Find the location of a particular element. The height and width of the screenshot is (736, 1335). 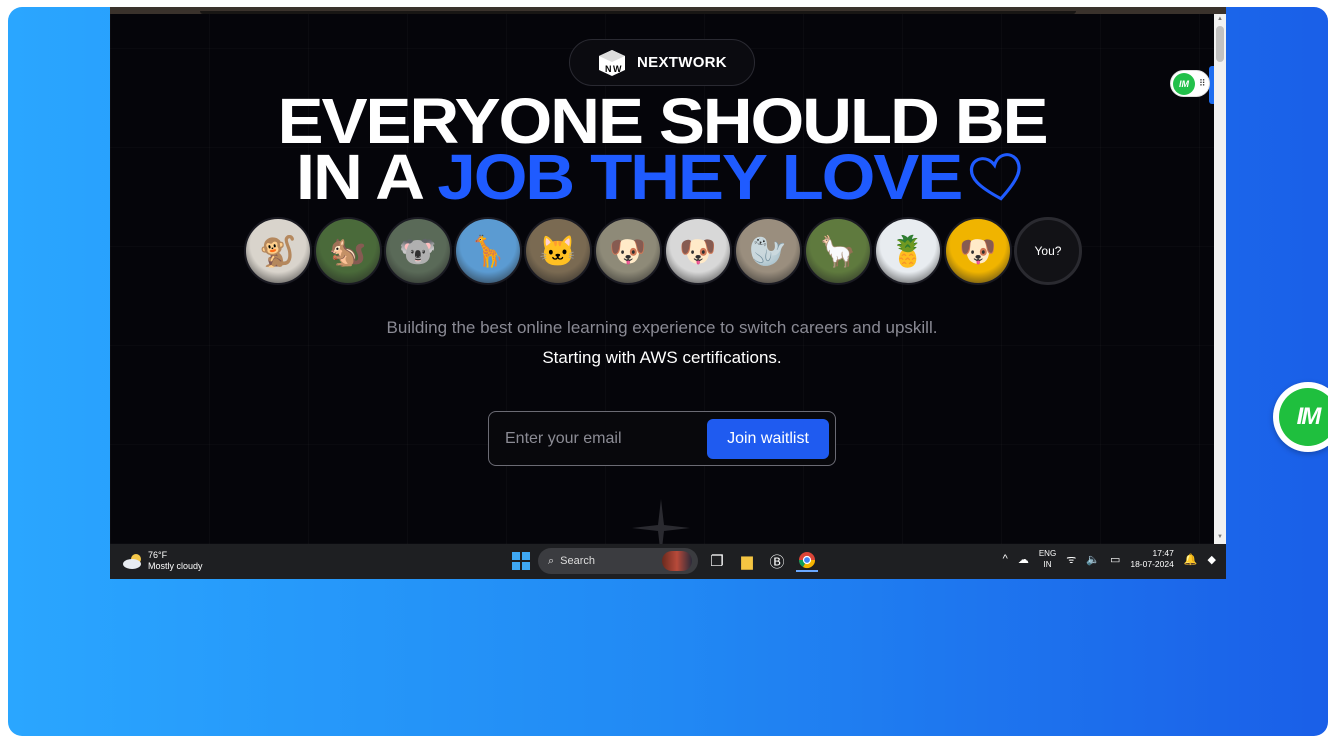

headline-white-part: IN A is located at coordinates (366, 177).